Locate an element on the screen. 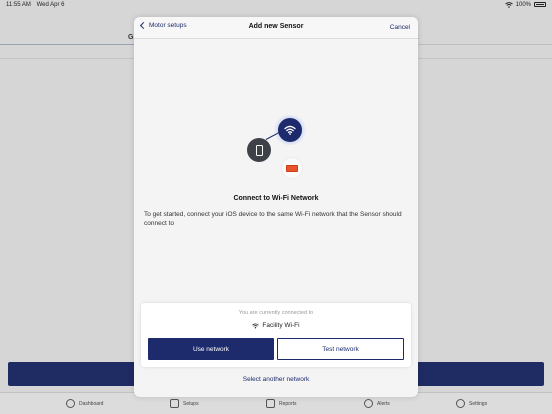 The height and width of the screenshot is (414, 552). tab-reports: Reports is located at coordinates (281, 403).